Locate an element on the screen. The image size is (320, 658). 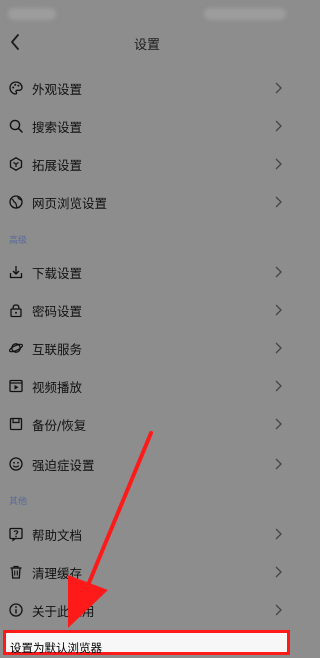
settings-item-backup: 备份/恢复 is located at coordinates (147, 424).